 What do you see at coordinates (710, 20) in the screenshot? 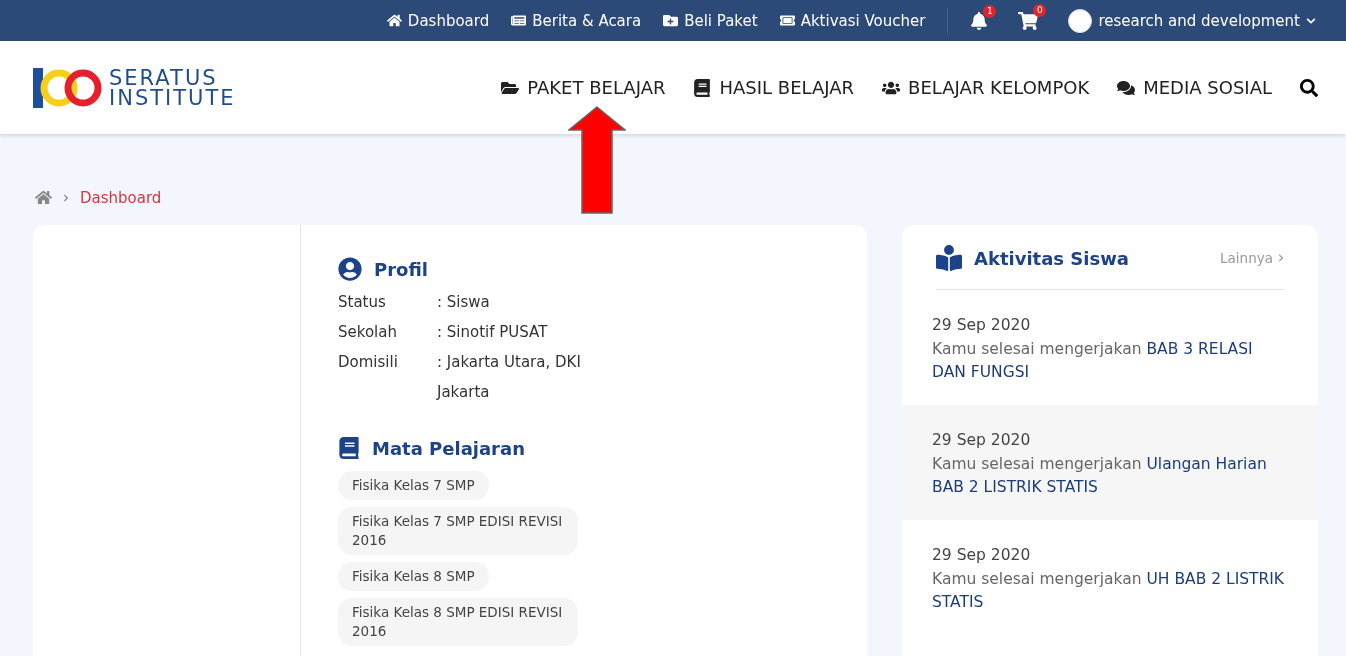
I see `top-nav-link: Beli Paket` at bounding box center [710, 20].